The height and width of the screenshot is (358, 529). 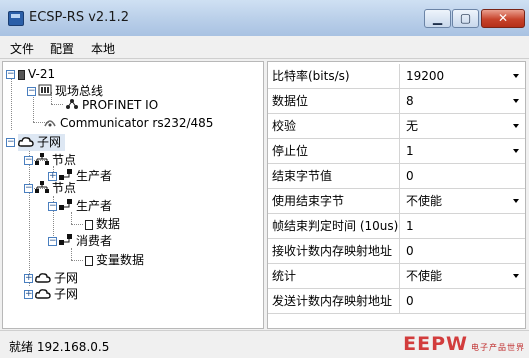 What do you see at coordinates (62, 48) in the screenshot?
I see `menu-config: 配置` at bounding box center [62, 48].